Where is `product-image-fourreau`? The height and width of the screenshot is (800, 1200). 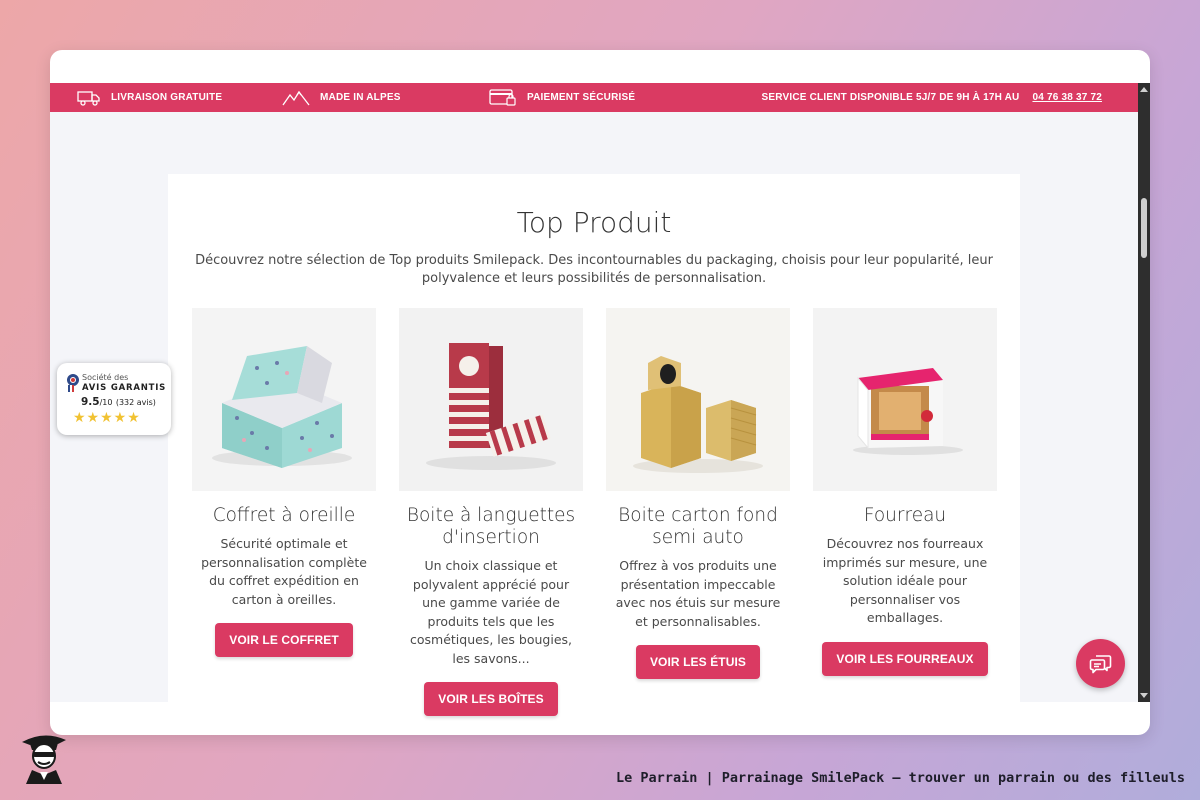 product-image-fourreau is located at coordinates (905, 399).